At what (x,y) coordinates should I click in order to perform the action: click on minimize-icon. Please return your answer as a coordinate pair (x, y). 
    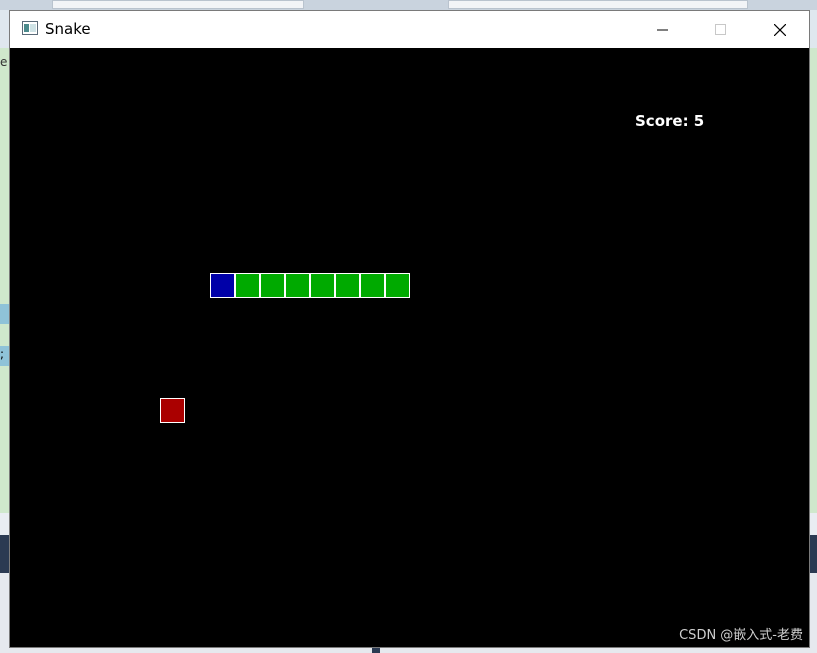
    Looking at the image, I should click on (662, 30).